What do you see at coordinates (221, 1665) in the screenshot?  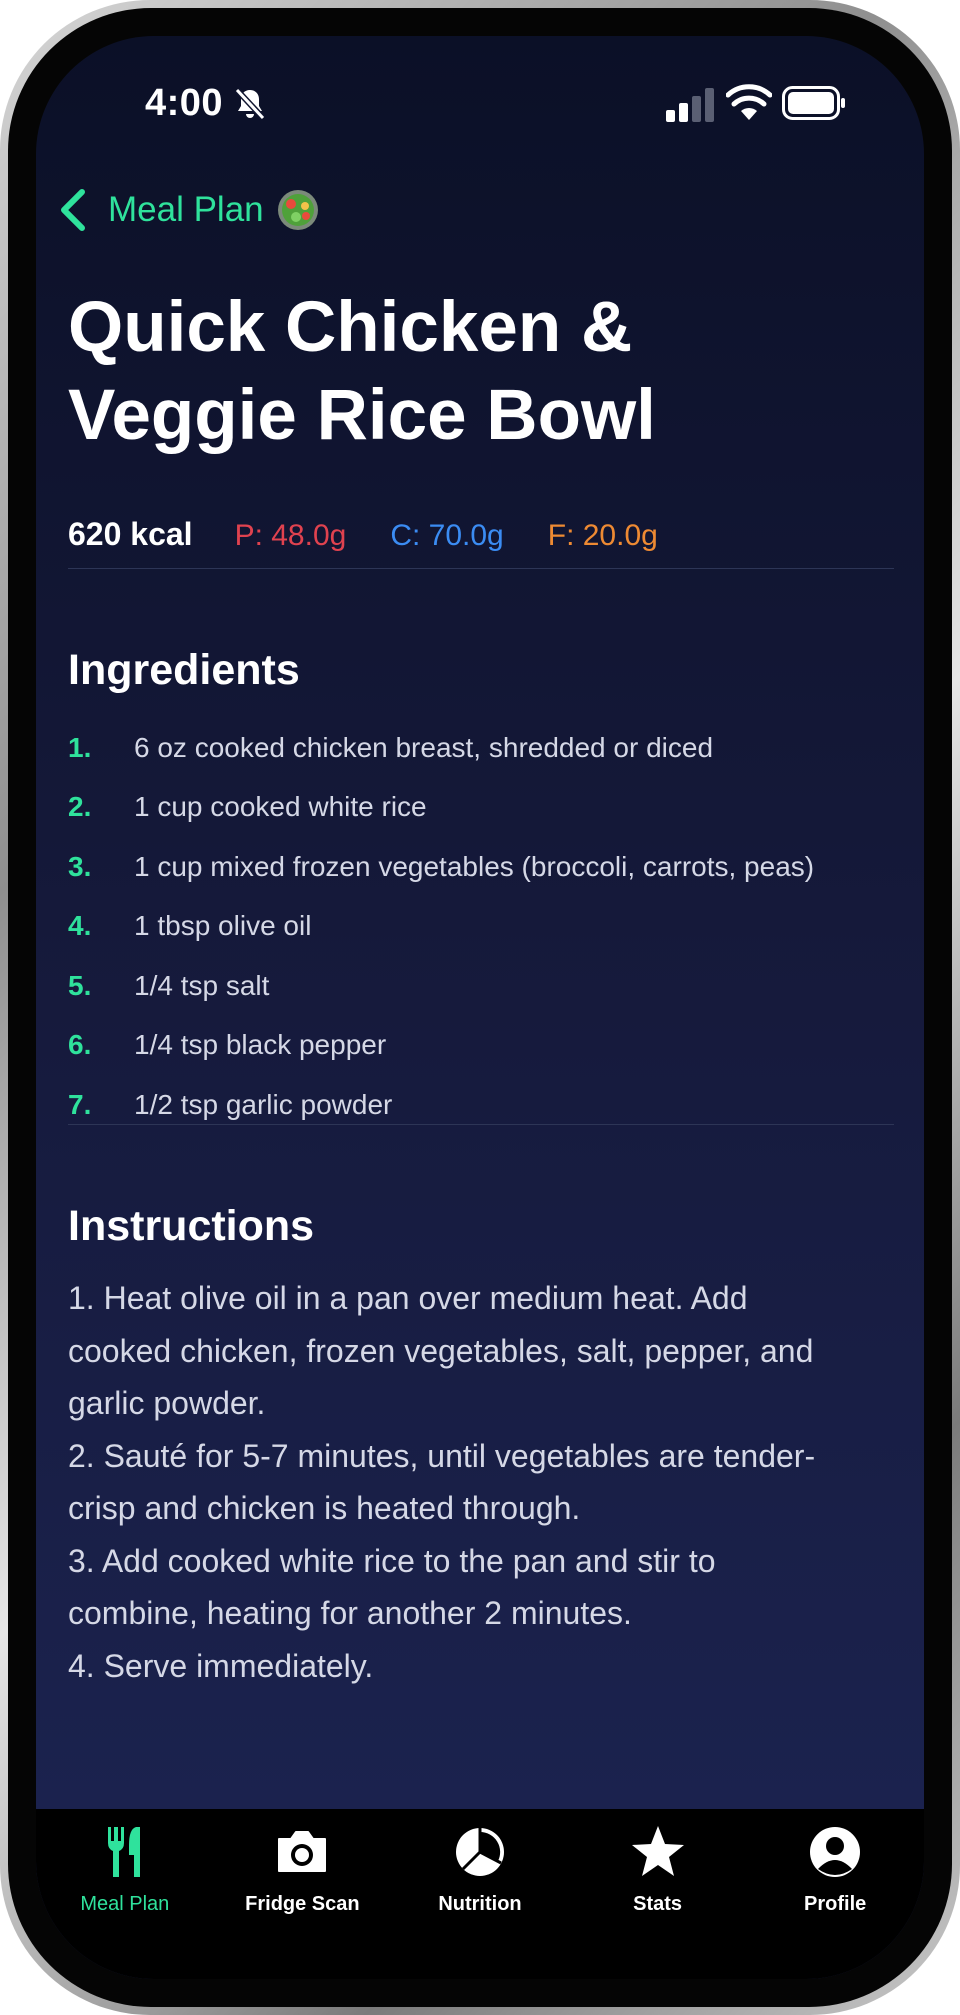 I see `instruction-line: 4. Serve immediately.` at bounding box center [221, 1665].